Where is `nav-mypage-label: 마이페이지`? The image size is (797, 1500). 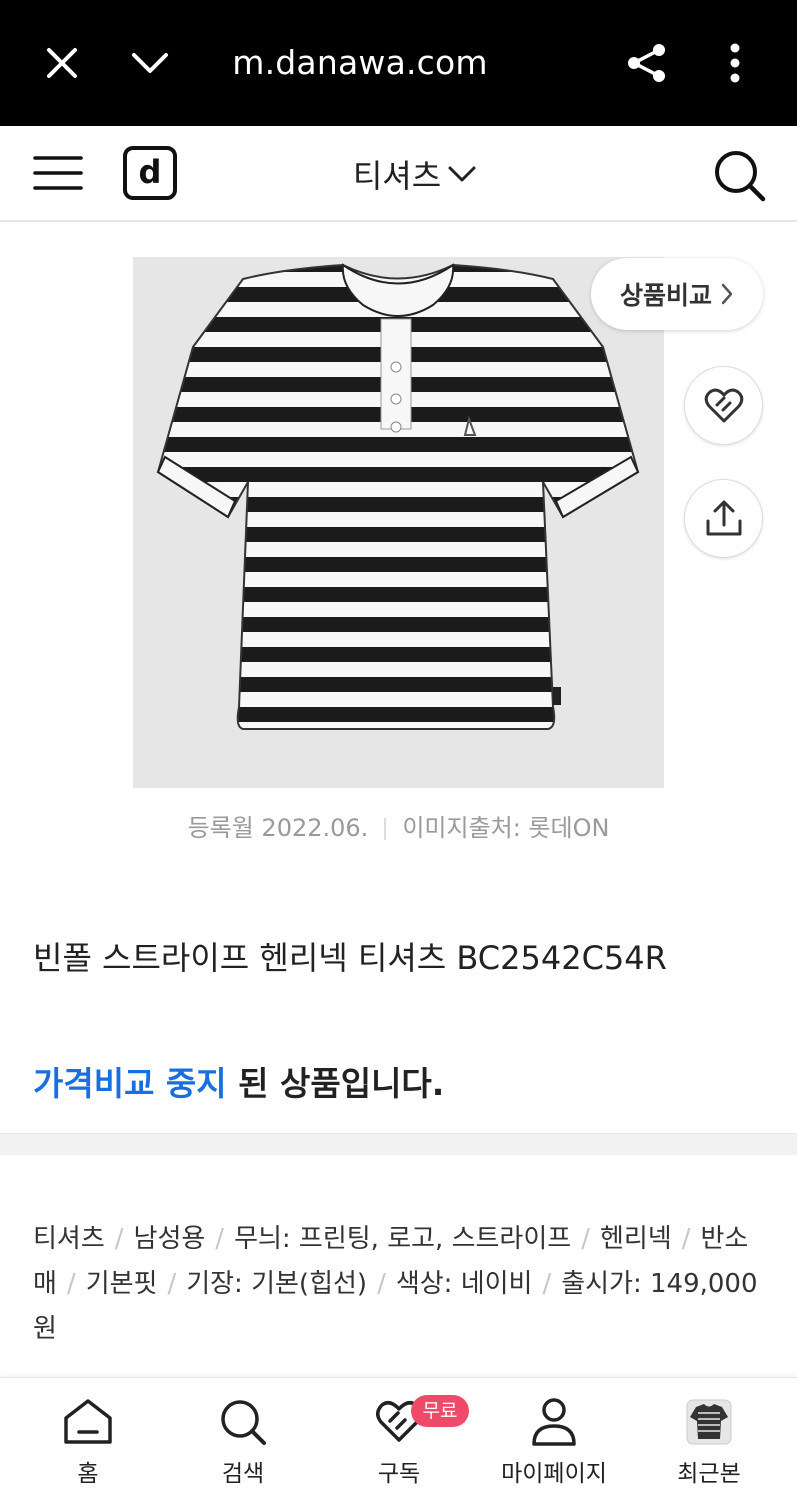
nav-mypage-label: 마이페이지 is located at coordinates (554, 1474).